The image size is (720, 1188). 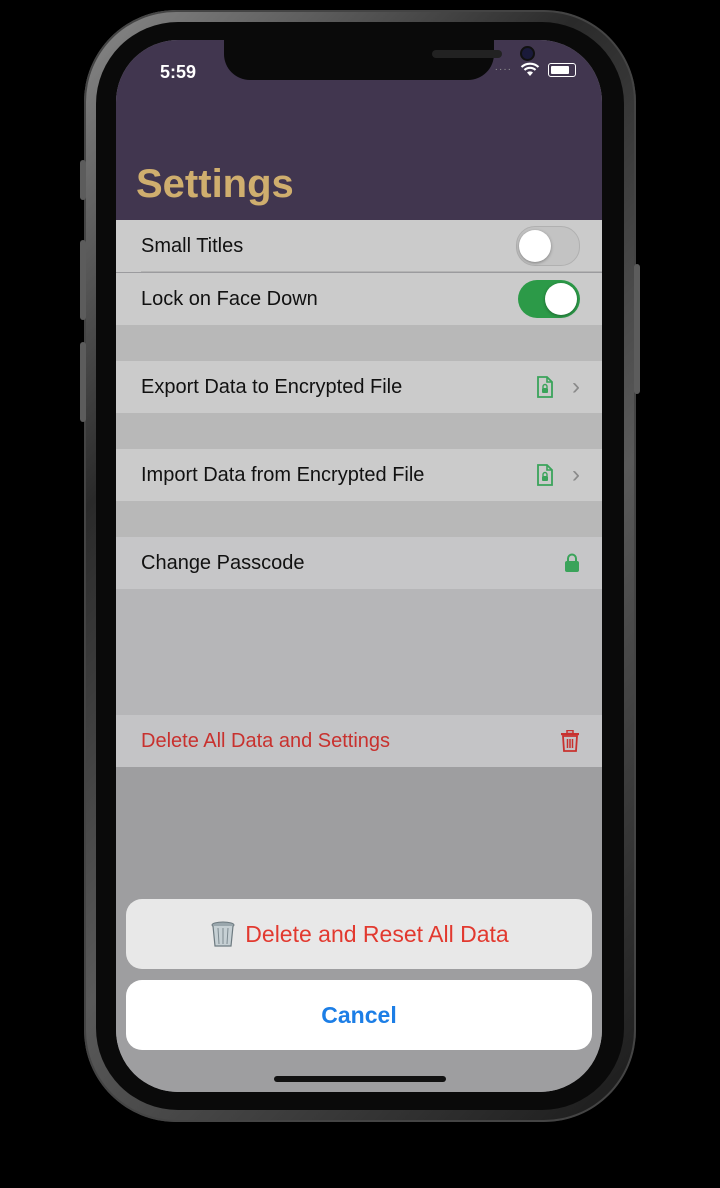 I want to click on small-titles-toggle, so click(x=548, y=246).